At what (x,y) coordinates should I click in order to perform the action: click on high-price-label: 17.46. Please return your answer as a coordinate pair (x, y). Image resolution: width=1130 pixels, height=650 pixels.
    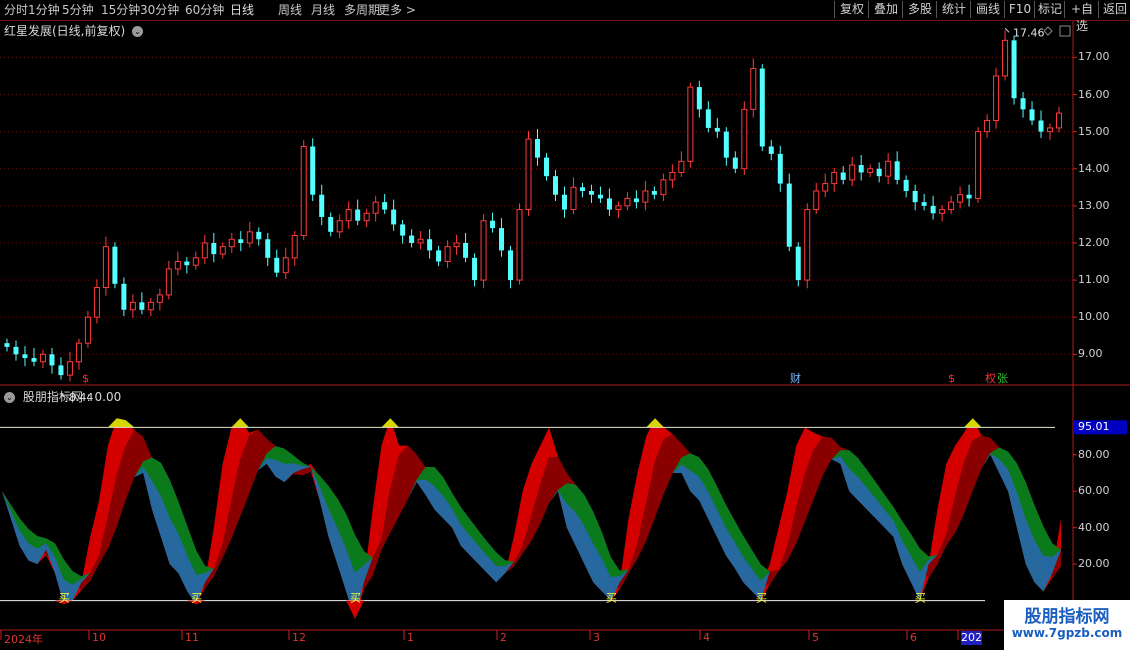
    Looking at the image, I should click on (1029, 32).